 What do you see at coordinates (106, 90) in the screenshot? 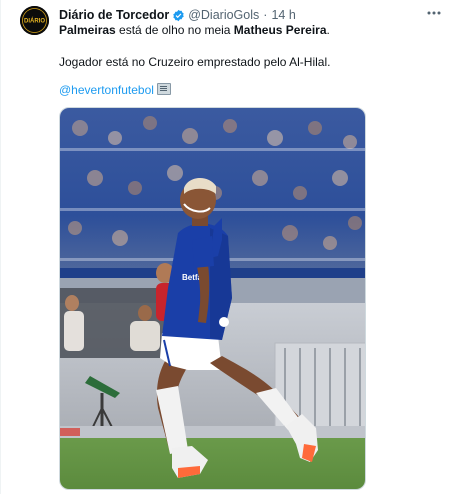
I see `mention-link: @hevertonfutebol` at bounding box center [106, 90].